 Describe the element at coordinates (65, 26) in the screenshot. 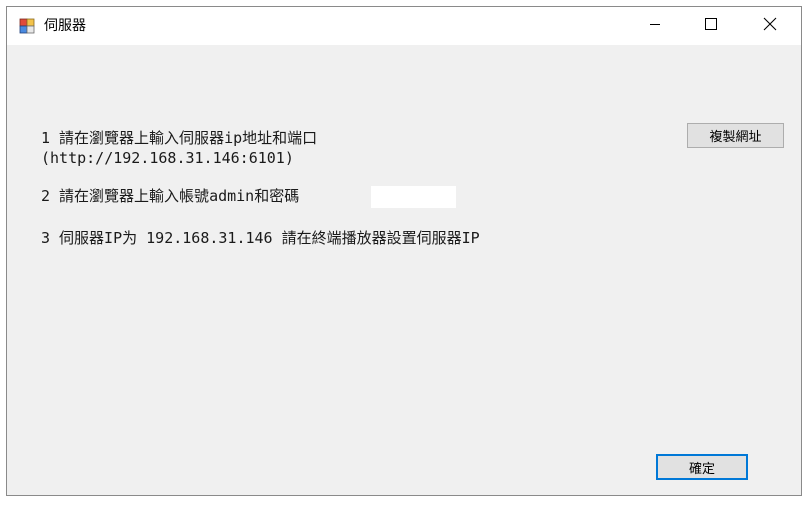

I see `window-title: 伺服器` at that location.